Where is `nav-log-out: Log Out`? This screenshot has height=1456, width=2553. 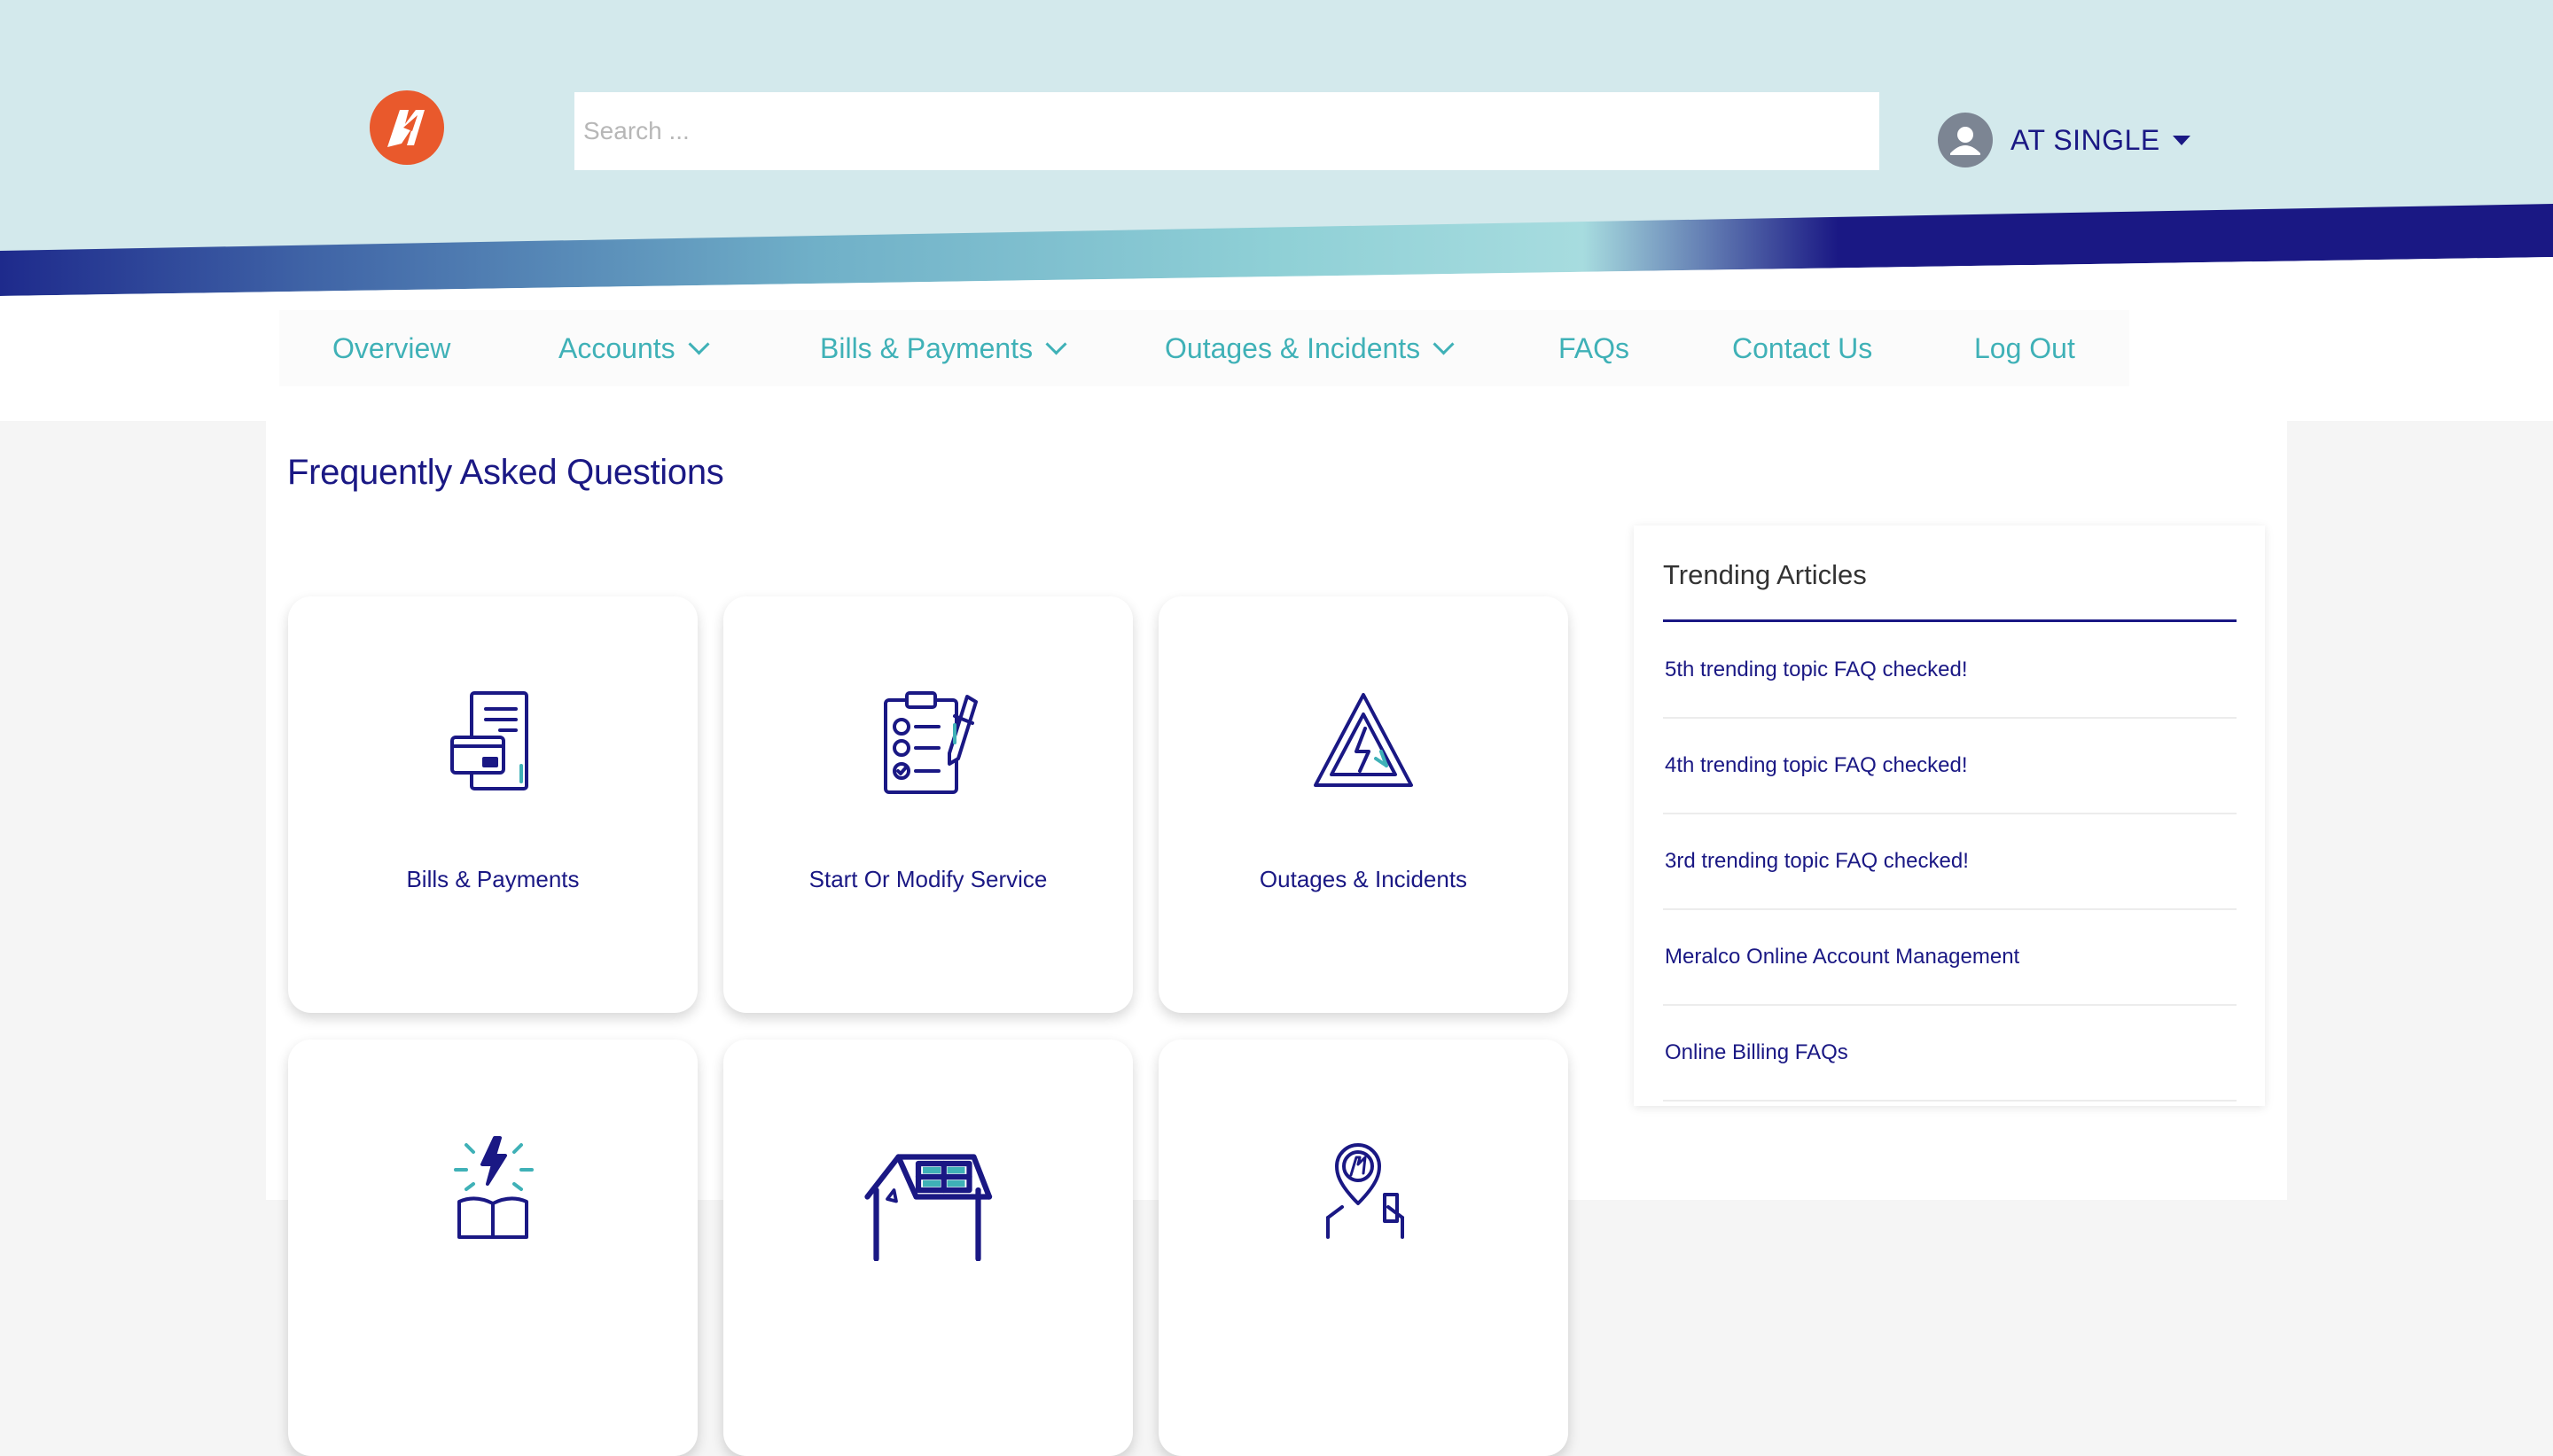 nav-log-out: Log Out is located at coordinates (2025, 348).